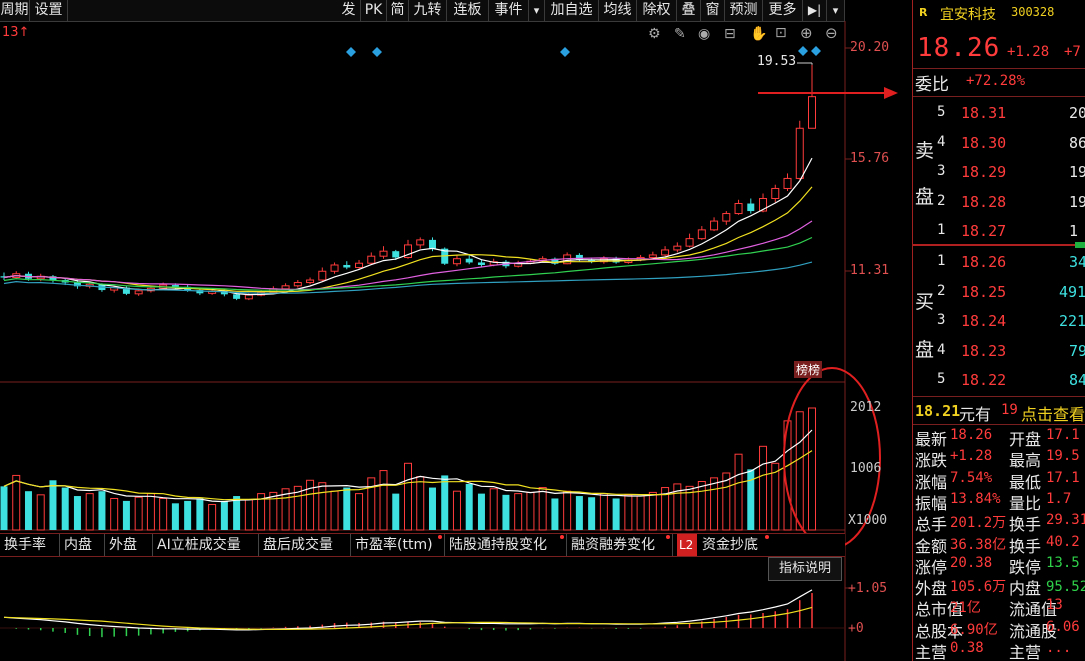  What do you see at coordinates (1009, 410) in the screenshot?
I see `banner-count: 19` at bounding box center [1009, 410].